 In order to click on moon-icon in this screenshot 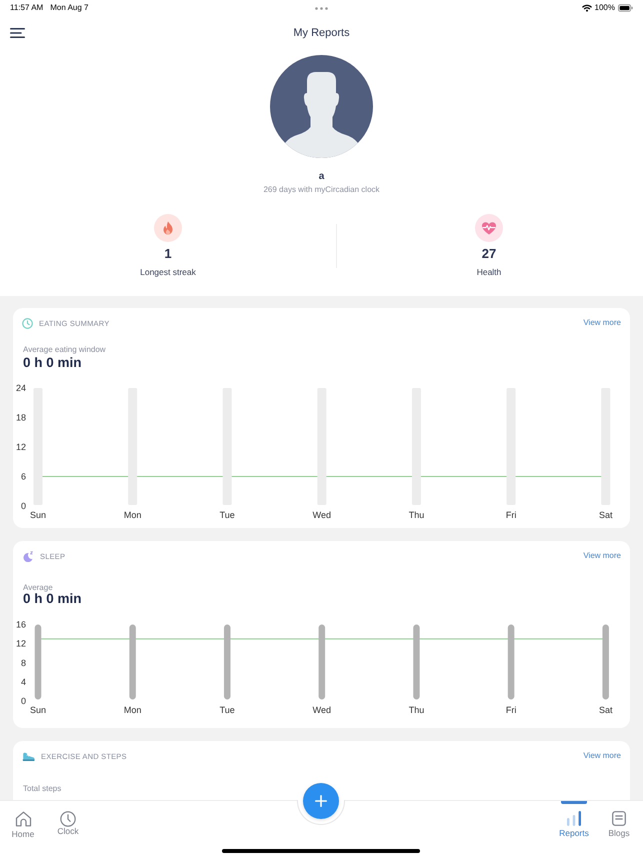, I will do `click(28, 556)`.